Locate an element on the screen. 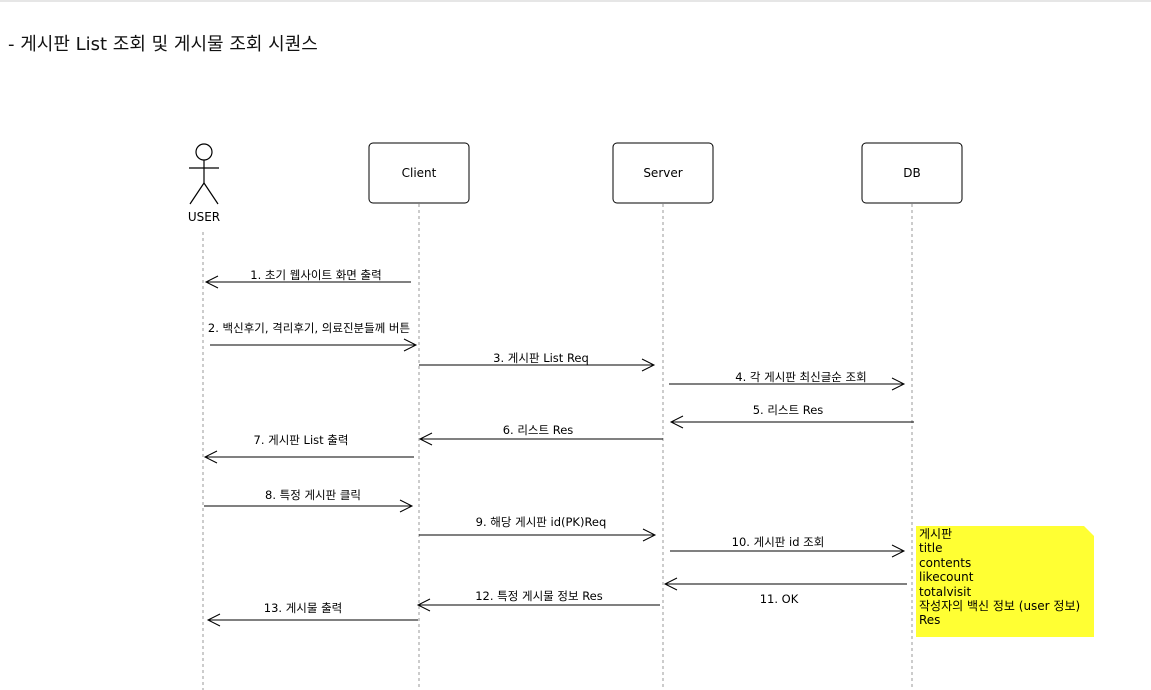 This screenshot has height=690, width=1151. message-3: 3. 게시판 List Req is located at coordinates (537, 361).